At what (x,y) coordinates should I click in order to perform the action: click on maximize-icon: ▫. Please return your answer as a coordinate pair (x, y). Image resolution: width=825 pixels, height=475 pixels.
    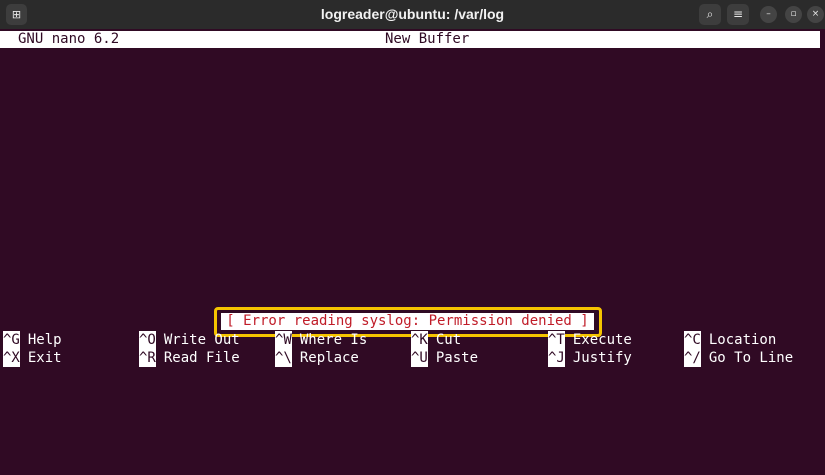
    Looking at the image, I should click on (793, 14).